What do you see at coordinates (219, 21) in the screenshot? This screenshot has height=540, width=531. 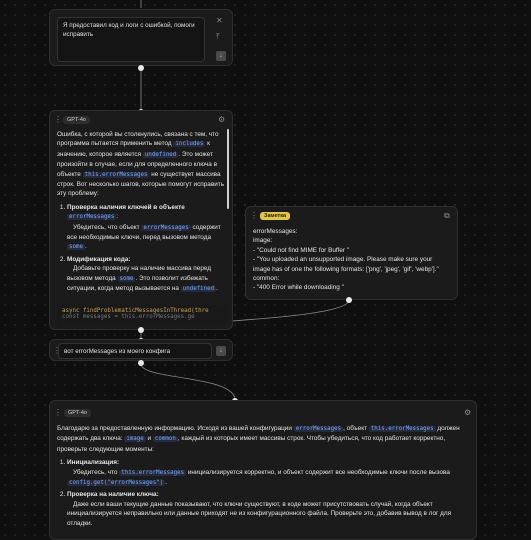 I see `close-icon: ✕` at bounding box center [219, 21].